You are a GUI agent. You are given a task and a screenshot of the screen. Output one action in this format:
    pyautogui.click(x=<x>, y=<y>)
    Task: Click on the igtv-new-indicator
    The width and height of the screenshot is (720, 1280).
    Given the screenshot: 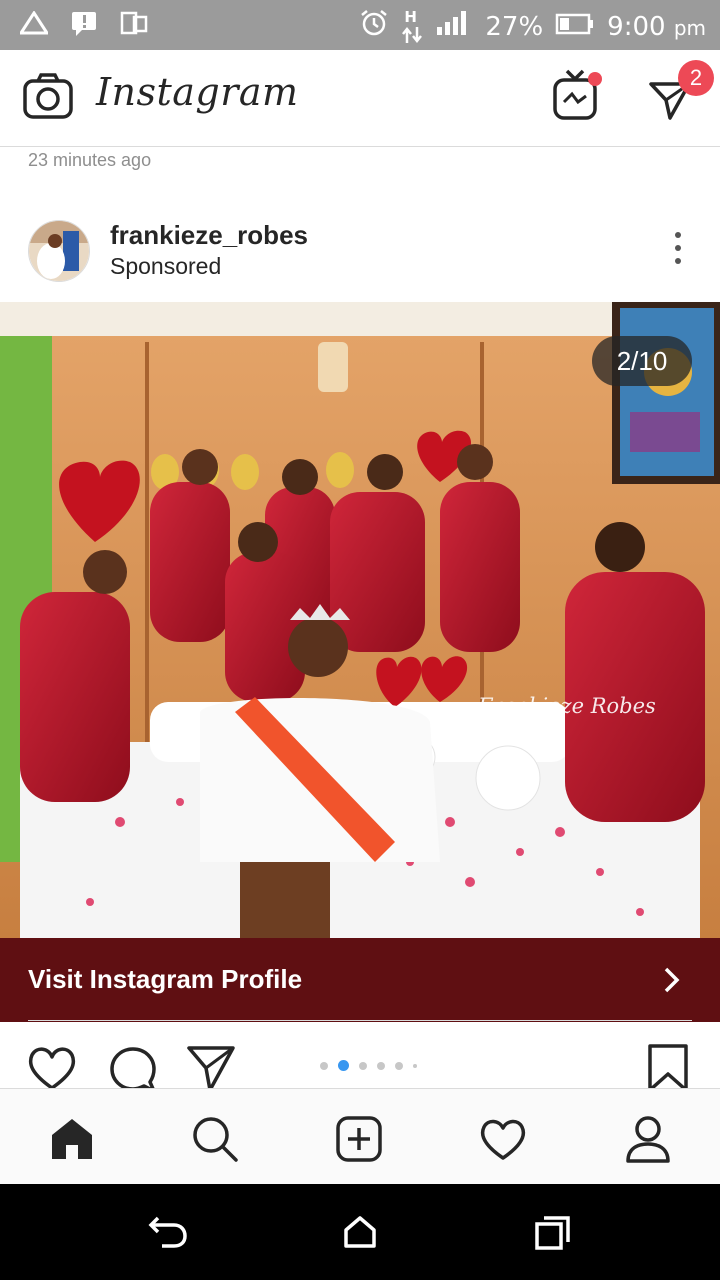 What is the action you would take?
    pyautogui.click(x=595, y=79)
    